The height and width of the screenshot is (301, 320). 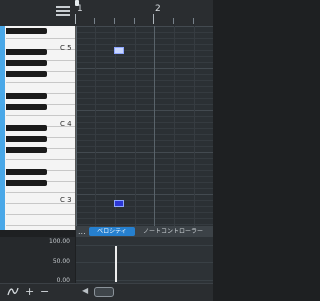 I want to click on plus-icon: +, so click(x=29, y=291).